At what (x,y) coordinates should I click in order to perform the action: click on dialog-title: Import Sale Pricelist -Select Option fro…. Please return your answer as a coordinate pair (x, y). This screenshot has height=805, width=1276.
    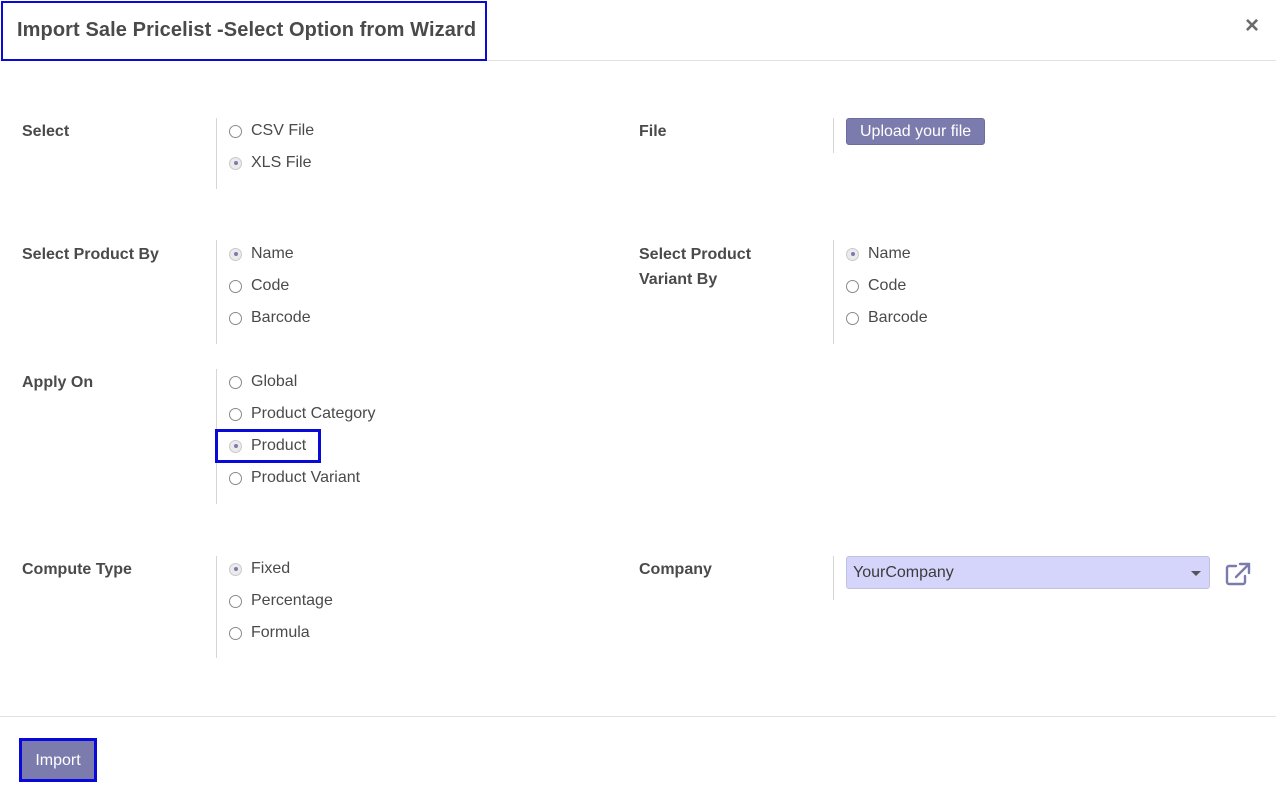
    Looking at the image, I should click on (247, 30).